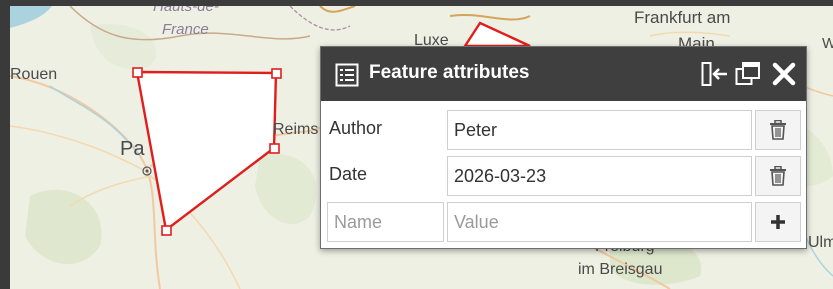 This screenshot has height=289, width=833. I want to click on place-label-region-2: France, so click(185, 29).